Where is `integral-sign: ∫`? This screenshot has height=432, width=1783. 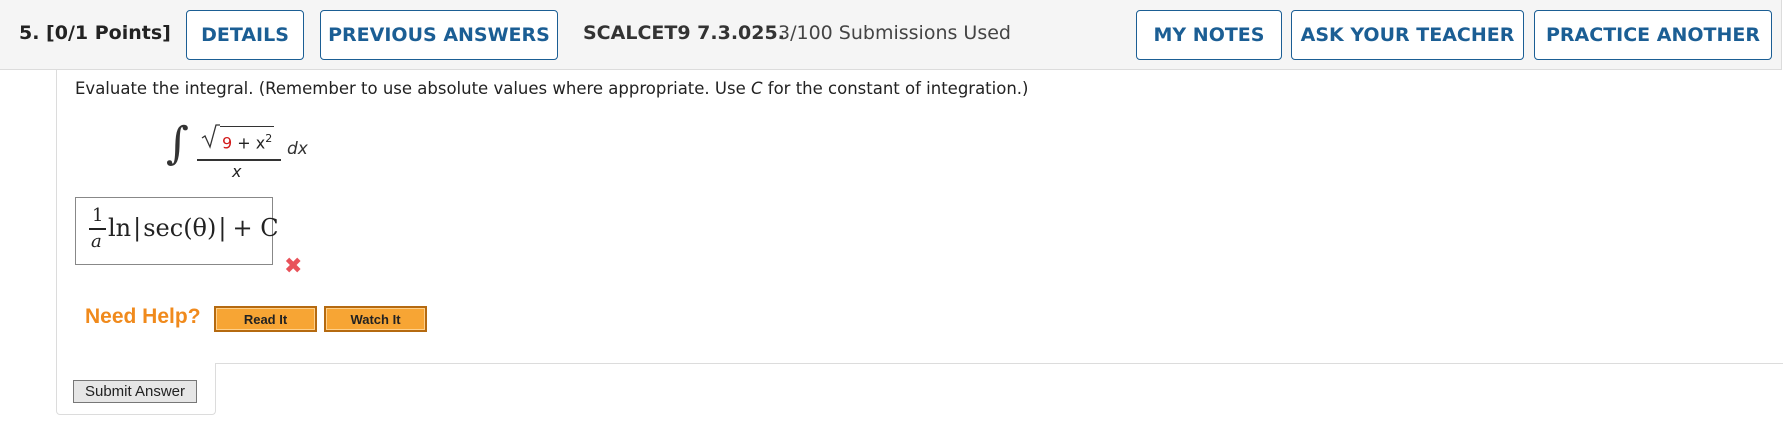
integral-sign: ∫ is located at coordinates (177, 143).